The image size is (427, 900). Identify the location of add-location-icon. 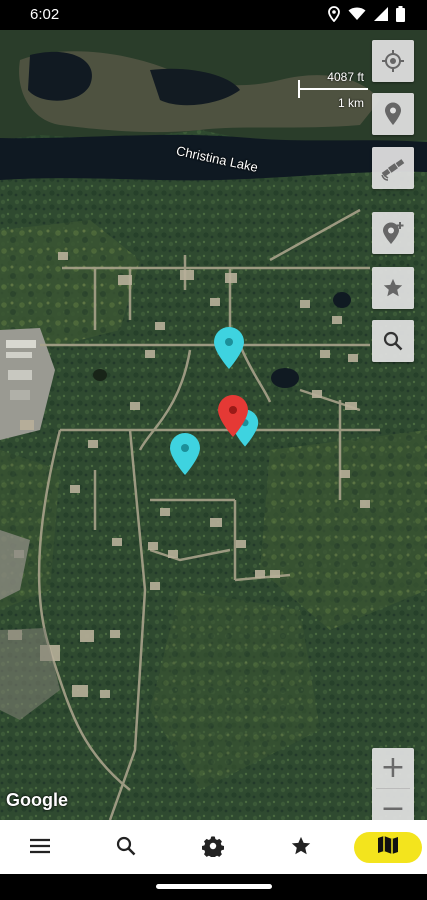
(393, 233).